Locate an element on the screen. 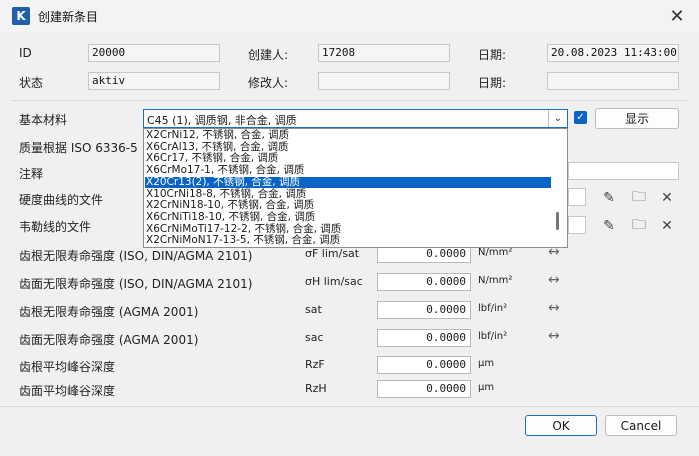 Image resolution: width=699 pixels, height=456 pixels. id-label: ID is located at coordinates (25, 53).